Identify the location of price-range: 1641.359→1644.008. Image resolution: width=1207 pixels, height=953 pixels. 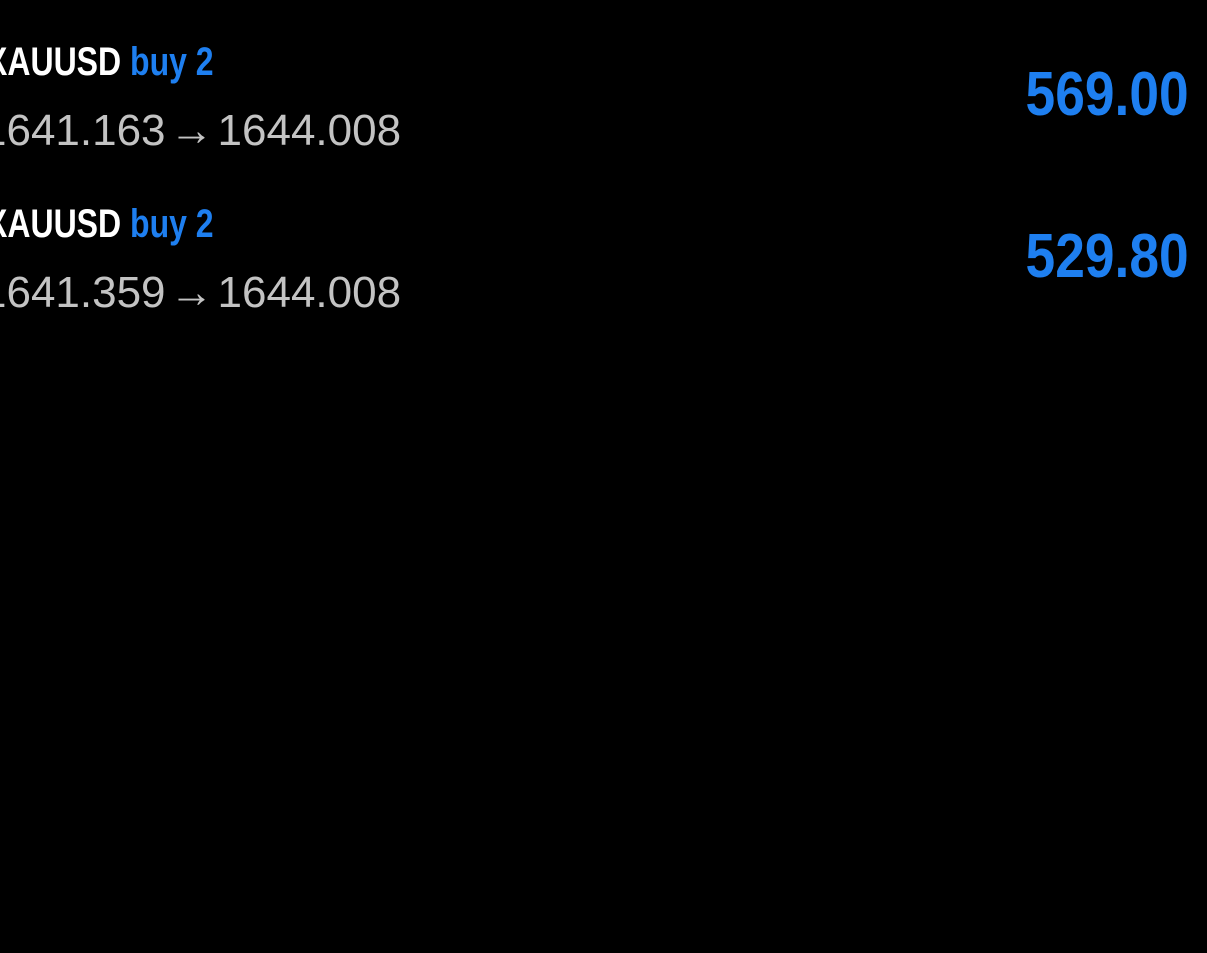
(200, 293).